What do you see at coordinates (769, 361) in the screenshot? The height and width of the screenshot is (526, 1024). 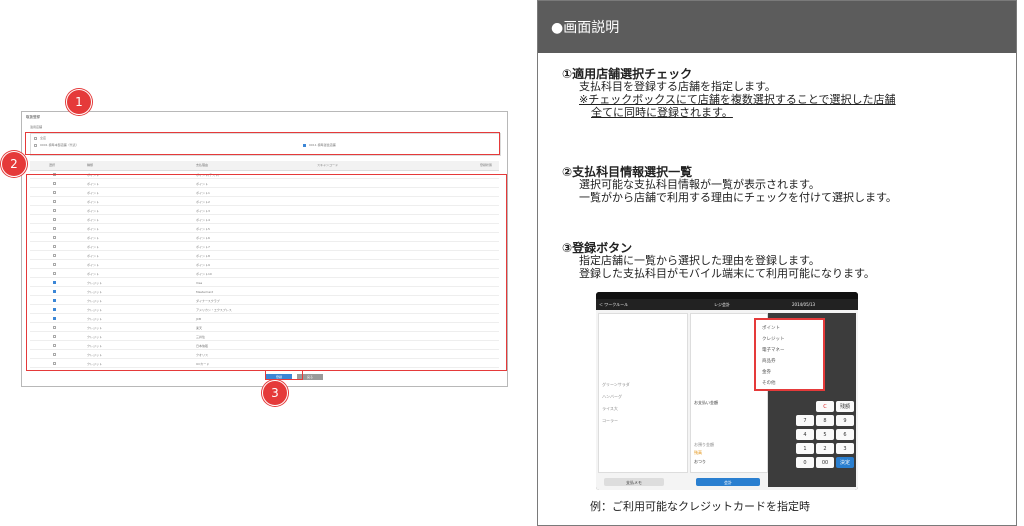 I see `popup-item: 商品券` at bounding box center [769, 361].